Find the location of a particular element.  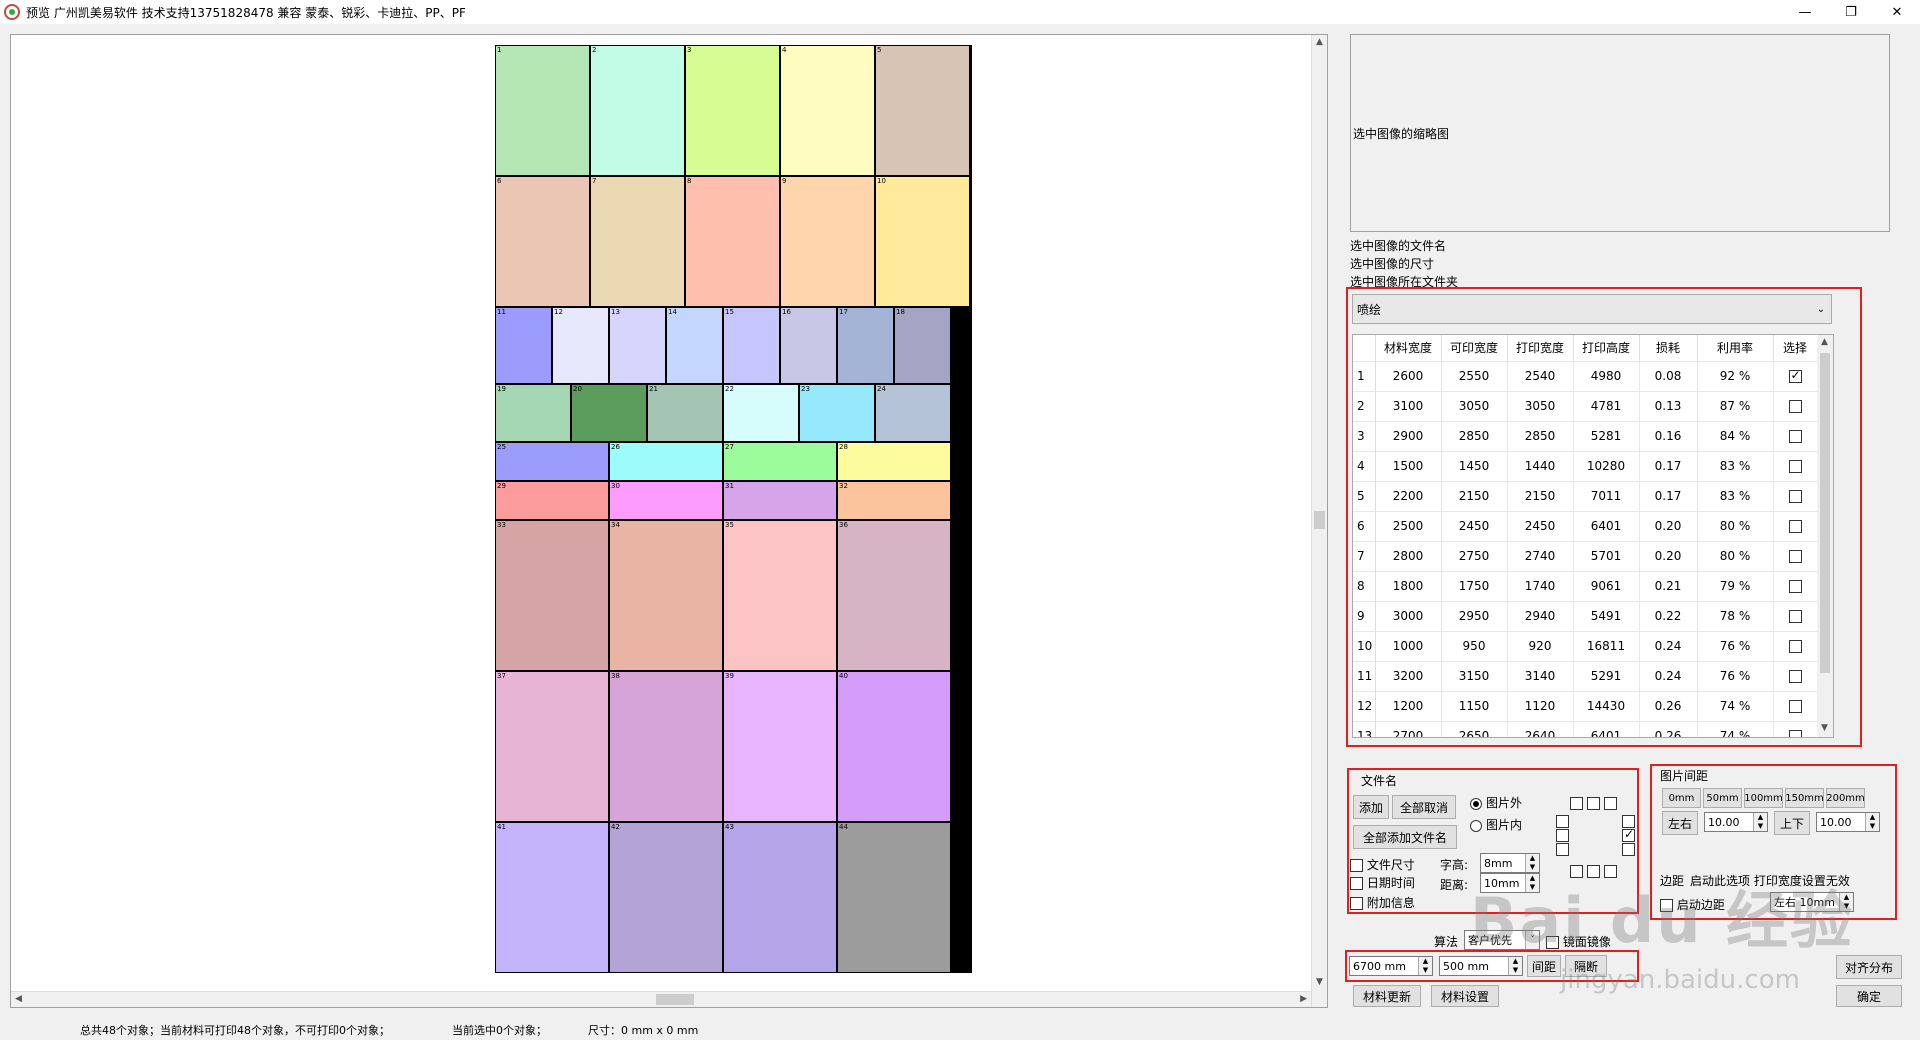

table-row: 6 2500 2450 2450 6401 0.20 80 % is located at coordinates (1585, 525).